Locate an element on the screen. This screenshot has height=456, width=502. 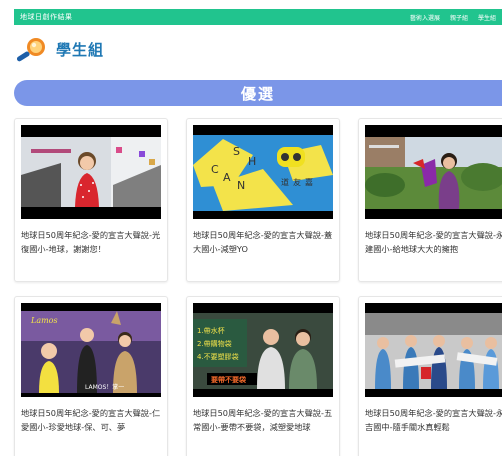
nav-item-art: 藝術入選展 is located at coordinates (425, 17).